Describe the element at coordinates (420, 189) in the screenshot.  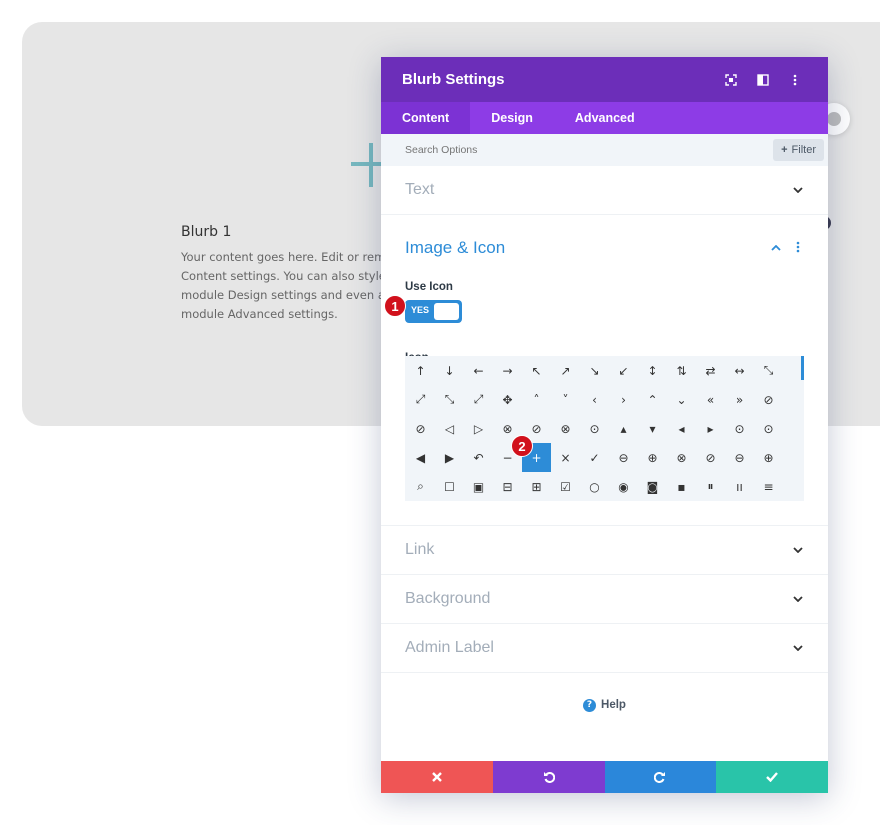
I see `section-title: Text` at that location.